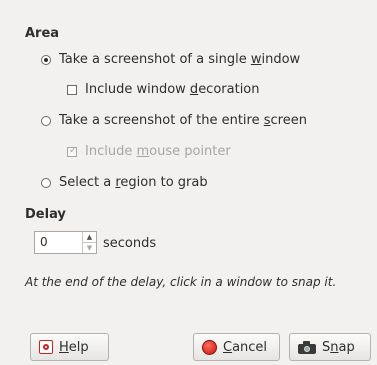 Image resolution: width=377 pixels, height=365 pixels. I want to click on radio-single-window: Take a screenshot of a single window, so click(170, 59).